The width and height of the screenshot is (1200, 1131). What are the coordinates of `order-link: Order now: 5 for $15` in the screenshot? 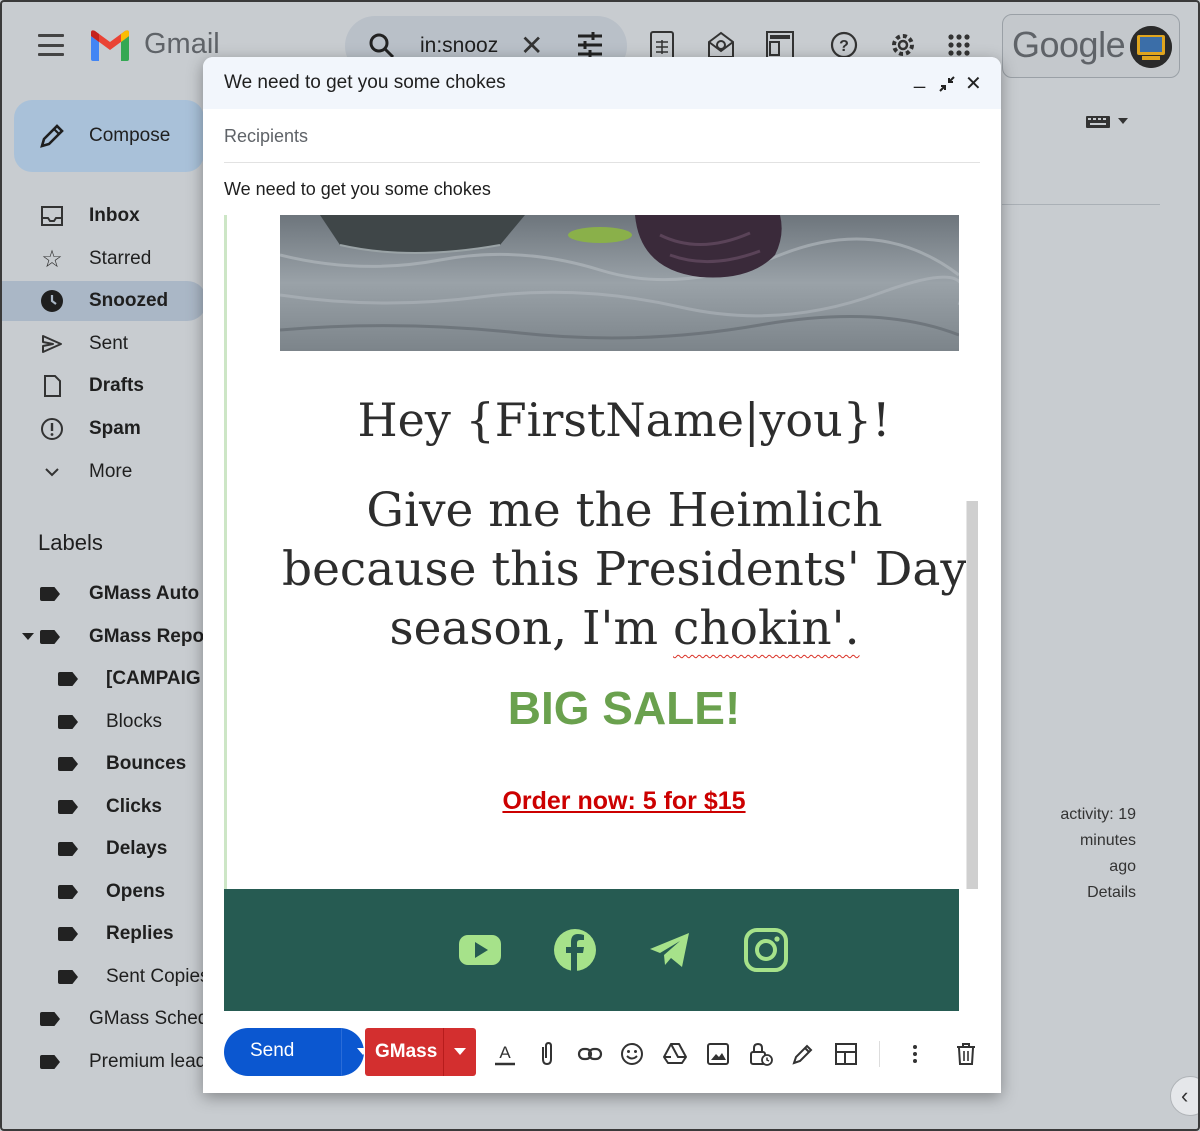 It's located at (602, 801).